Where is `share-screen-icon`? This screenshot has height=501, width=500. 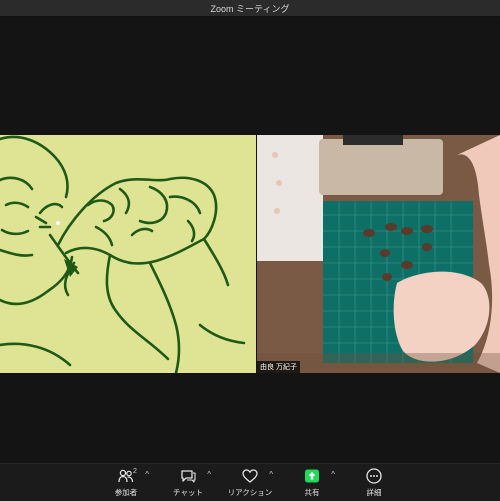
share-screen-icon is located at coordinates (312, 476).